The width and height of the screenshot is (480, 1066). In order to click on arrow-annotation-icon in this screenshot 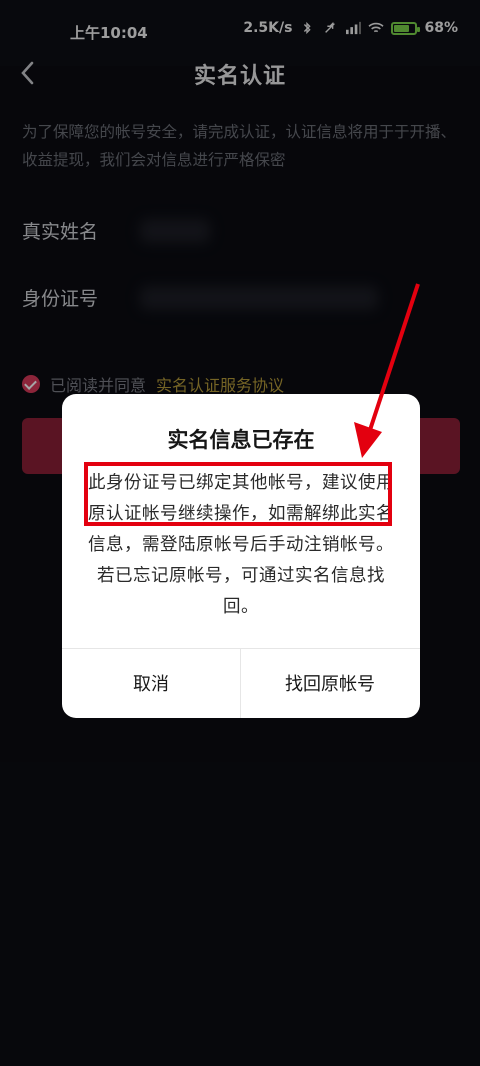, I will do `click(387, 370)`.